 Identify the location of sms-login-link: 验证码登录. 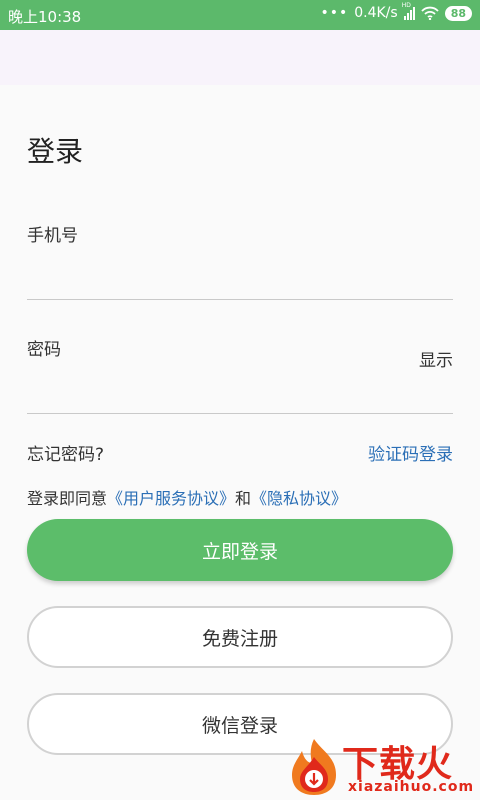
(410, 452).